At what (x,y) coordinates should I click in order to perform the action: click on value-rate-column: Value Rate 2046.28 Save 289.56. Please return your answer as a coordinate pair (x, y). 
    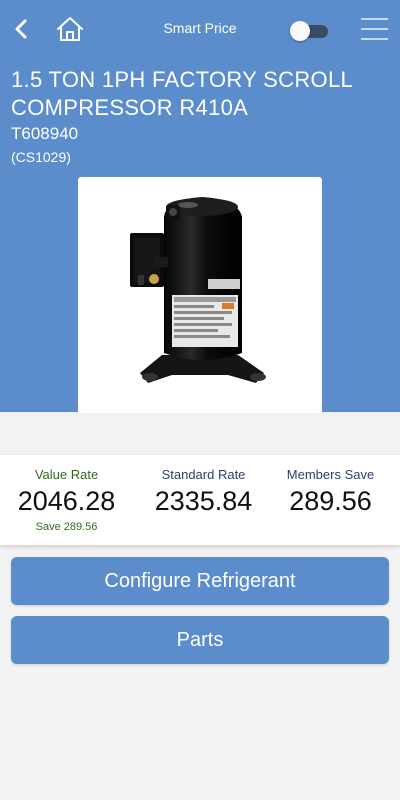
    Looking at the image, I should click on (66, 500).